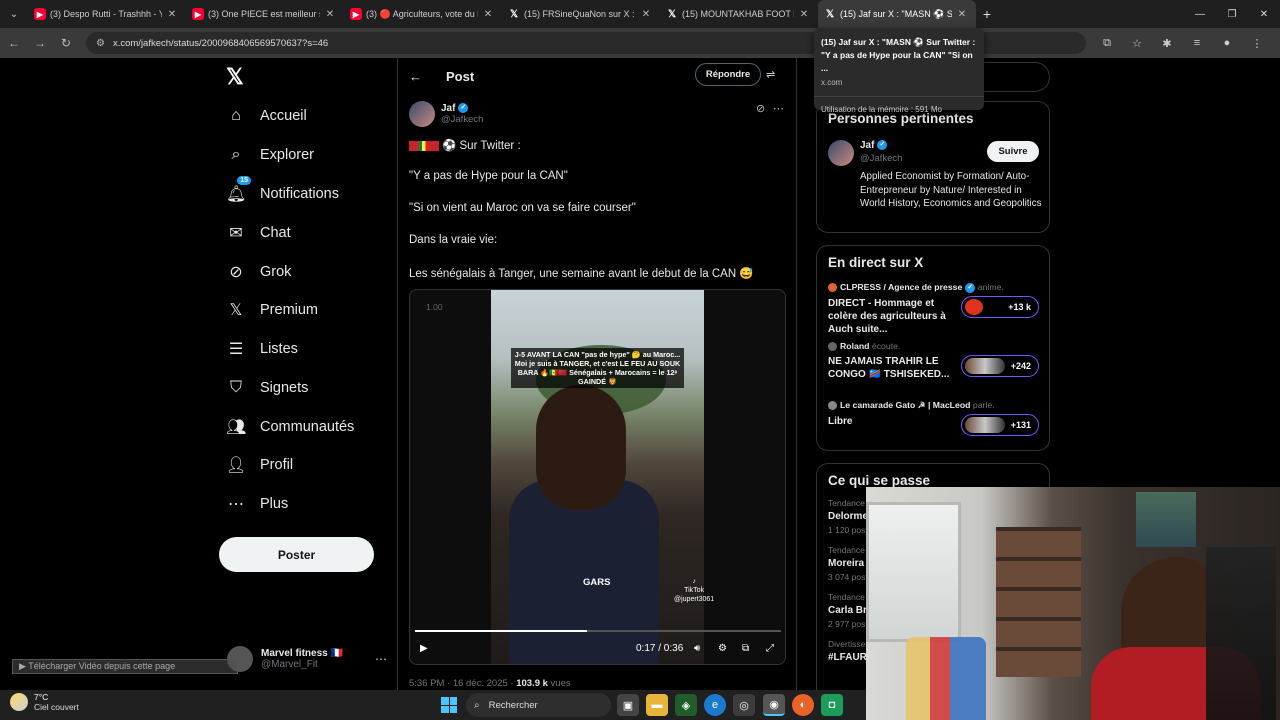 This screenshot has width=1280, height=720. I want to click on profile-avatar-icon: ●, so click(1227, 43).